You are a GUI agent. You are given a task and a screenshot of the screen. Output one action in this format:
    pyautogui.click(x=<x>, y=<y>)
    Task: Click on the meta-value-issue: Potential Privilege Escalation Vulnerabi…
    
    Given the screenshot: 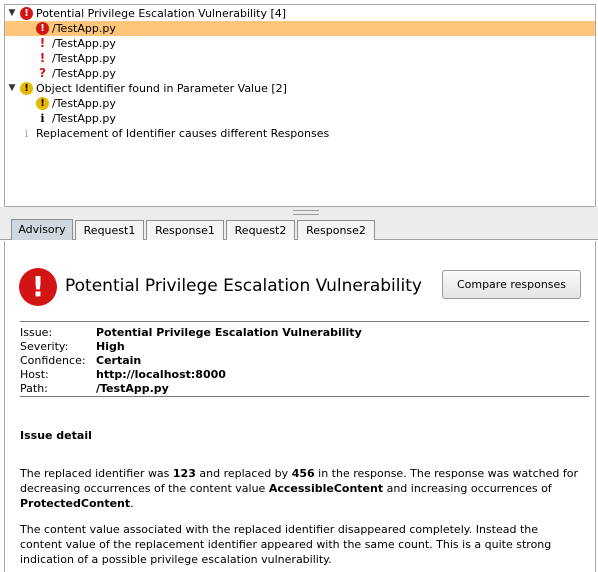 What is the action you would take?
    pyautogui.click(x=229, y=332)
    